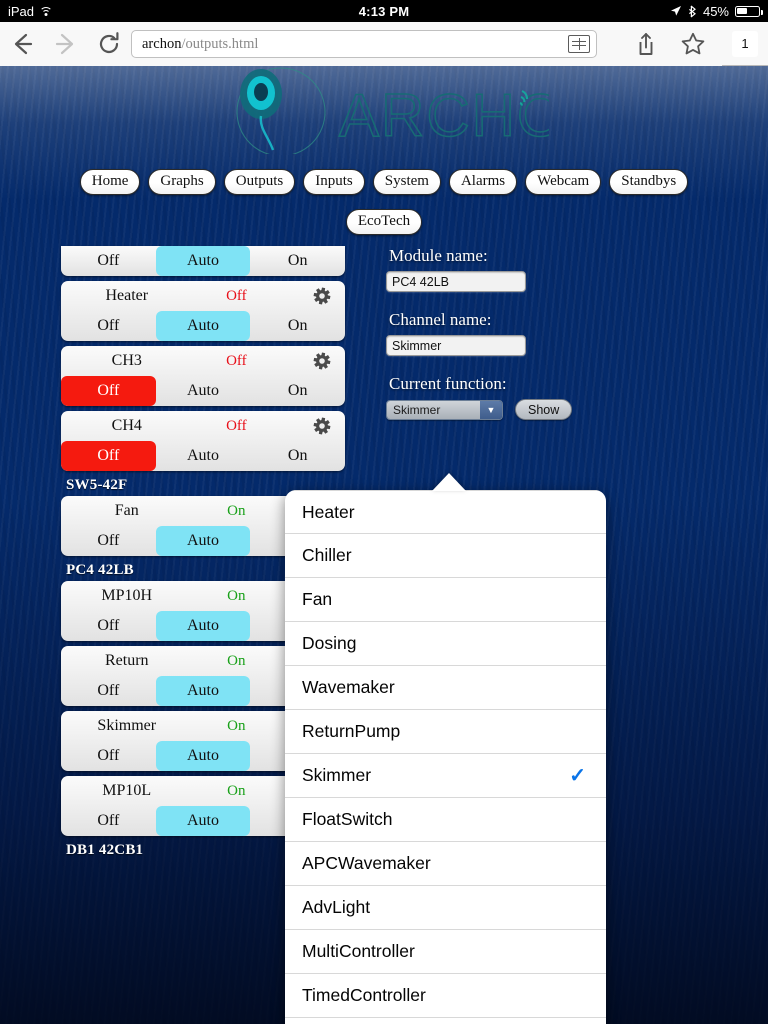 The height and width of the screenshot is (1024, 768). I want to click on back-arrow-icon, so click(23, 44).